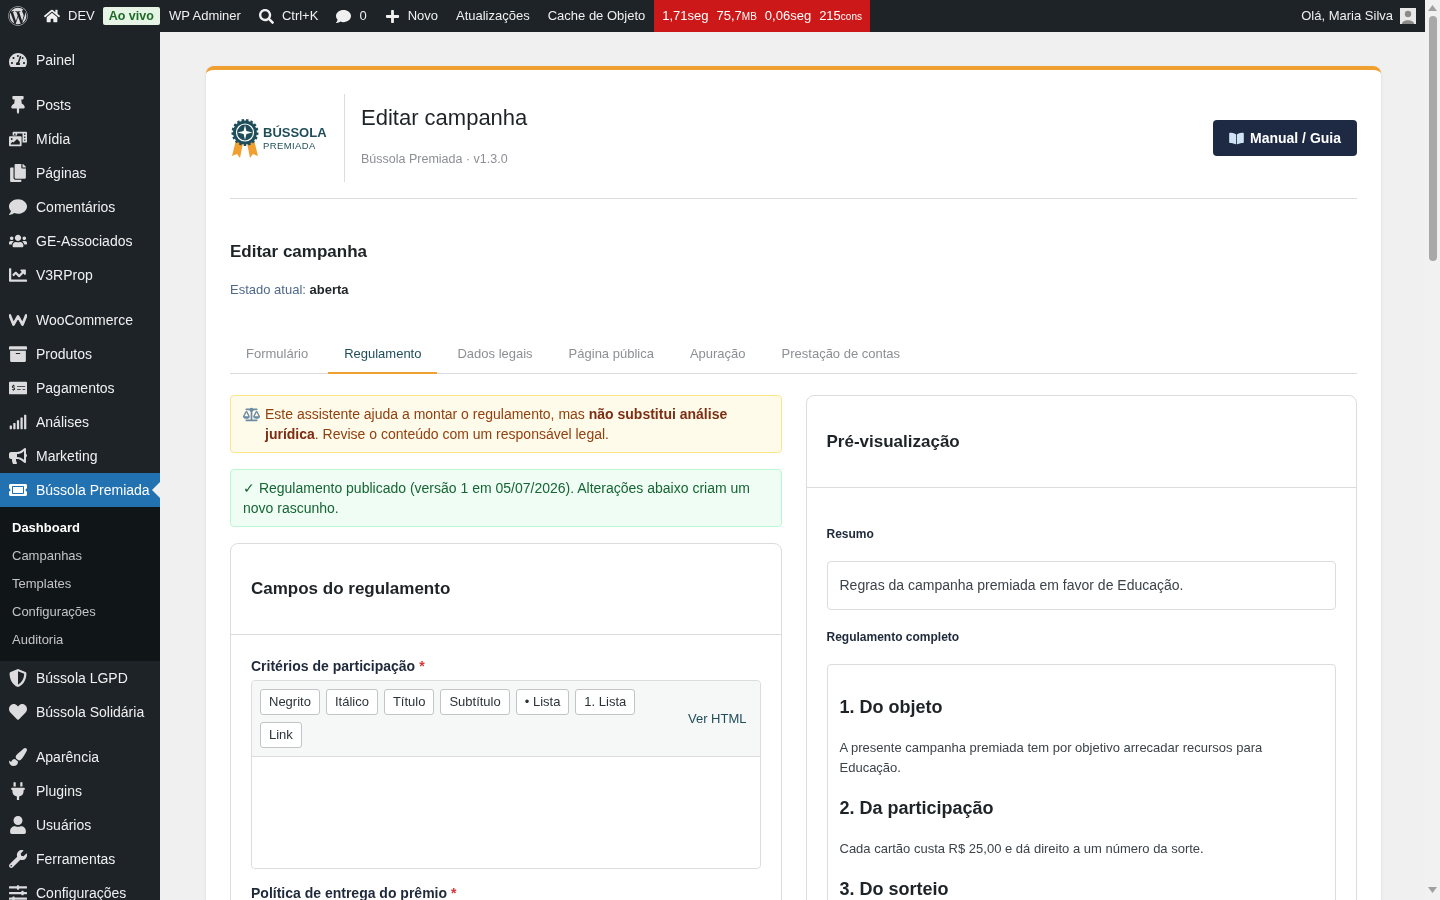 The image size is (1440, 900). I want to click on bar-chart-icon, so click(18, 422).